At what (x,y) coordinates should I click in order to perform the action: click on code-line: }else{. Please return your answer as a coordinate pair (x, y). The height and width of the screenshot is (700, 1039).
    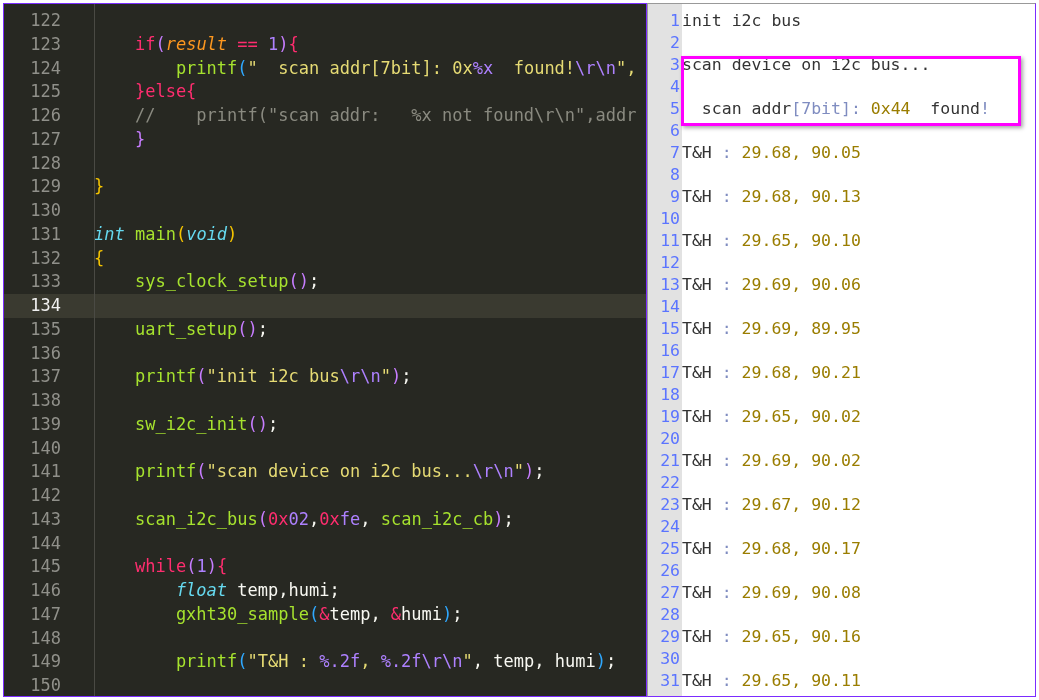
    Looking at the image, I should click on (165, 92).